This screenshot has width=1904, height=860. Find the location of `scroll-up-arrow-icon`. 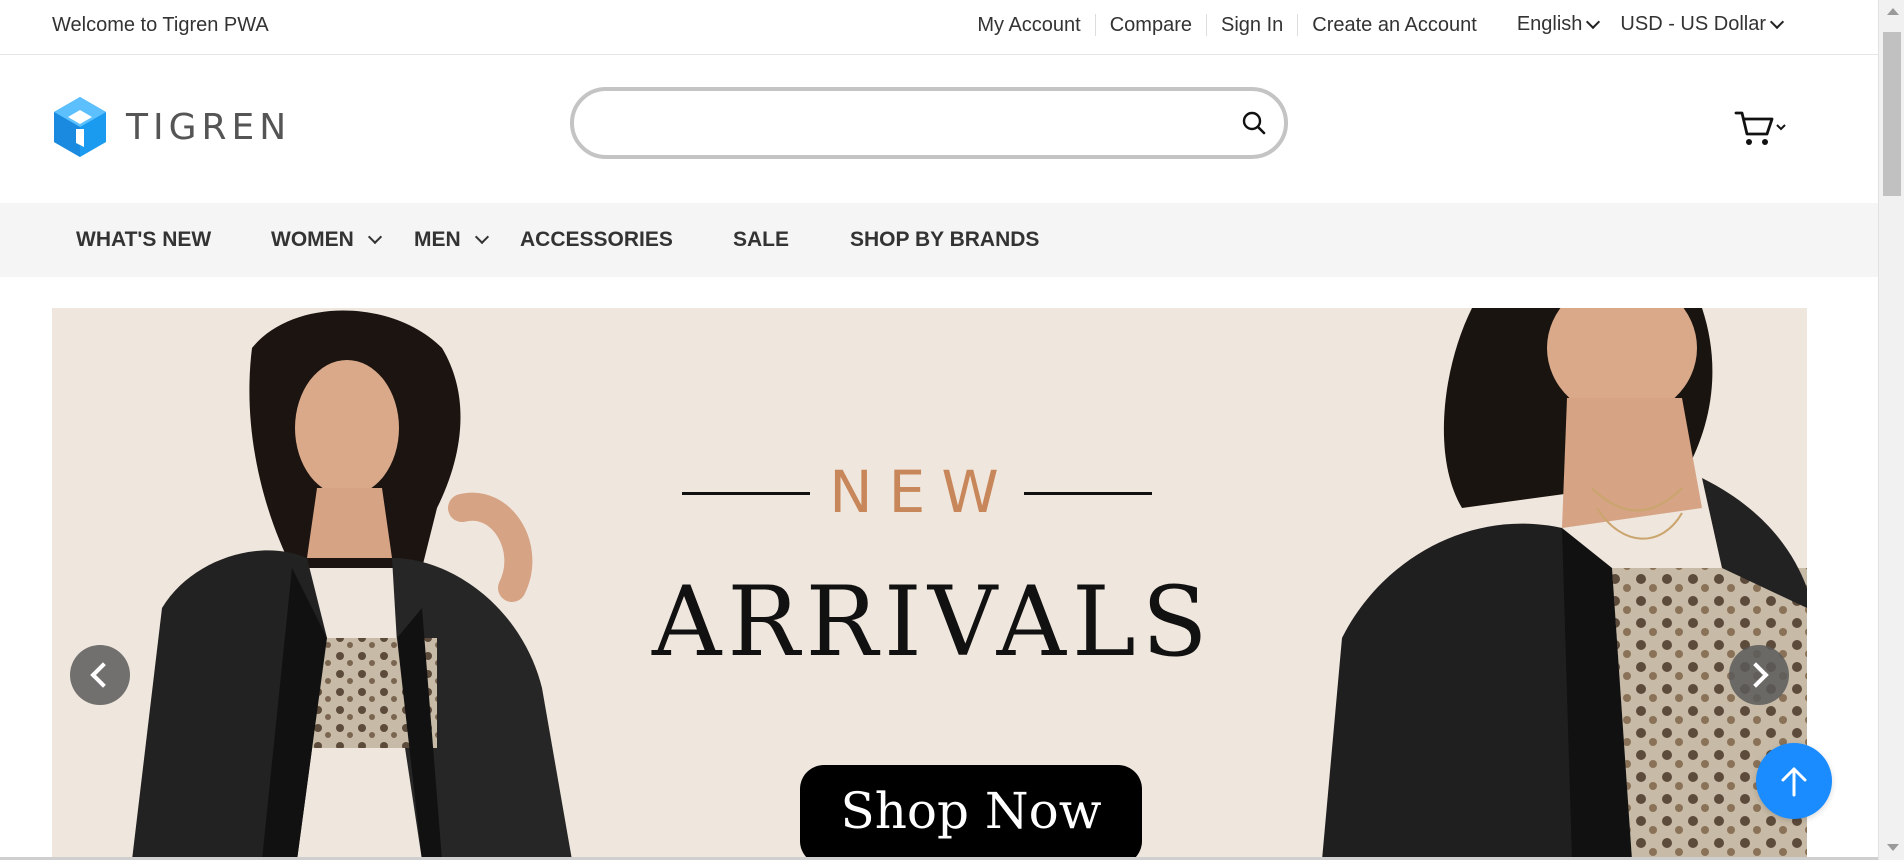

scroll-up-arrow-icon is located at coordinates (1893, 11).